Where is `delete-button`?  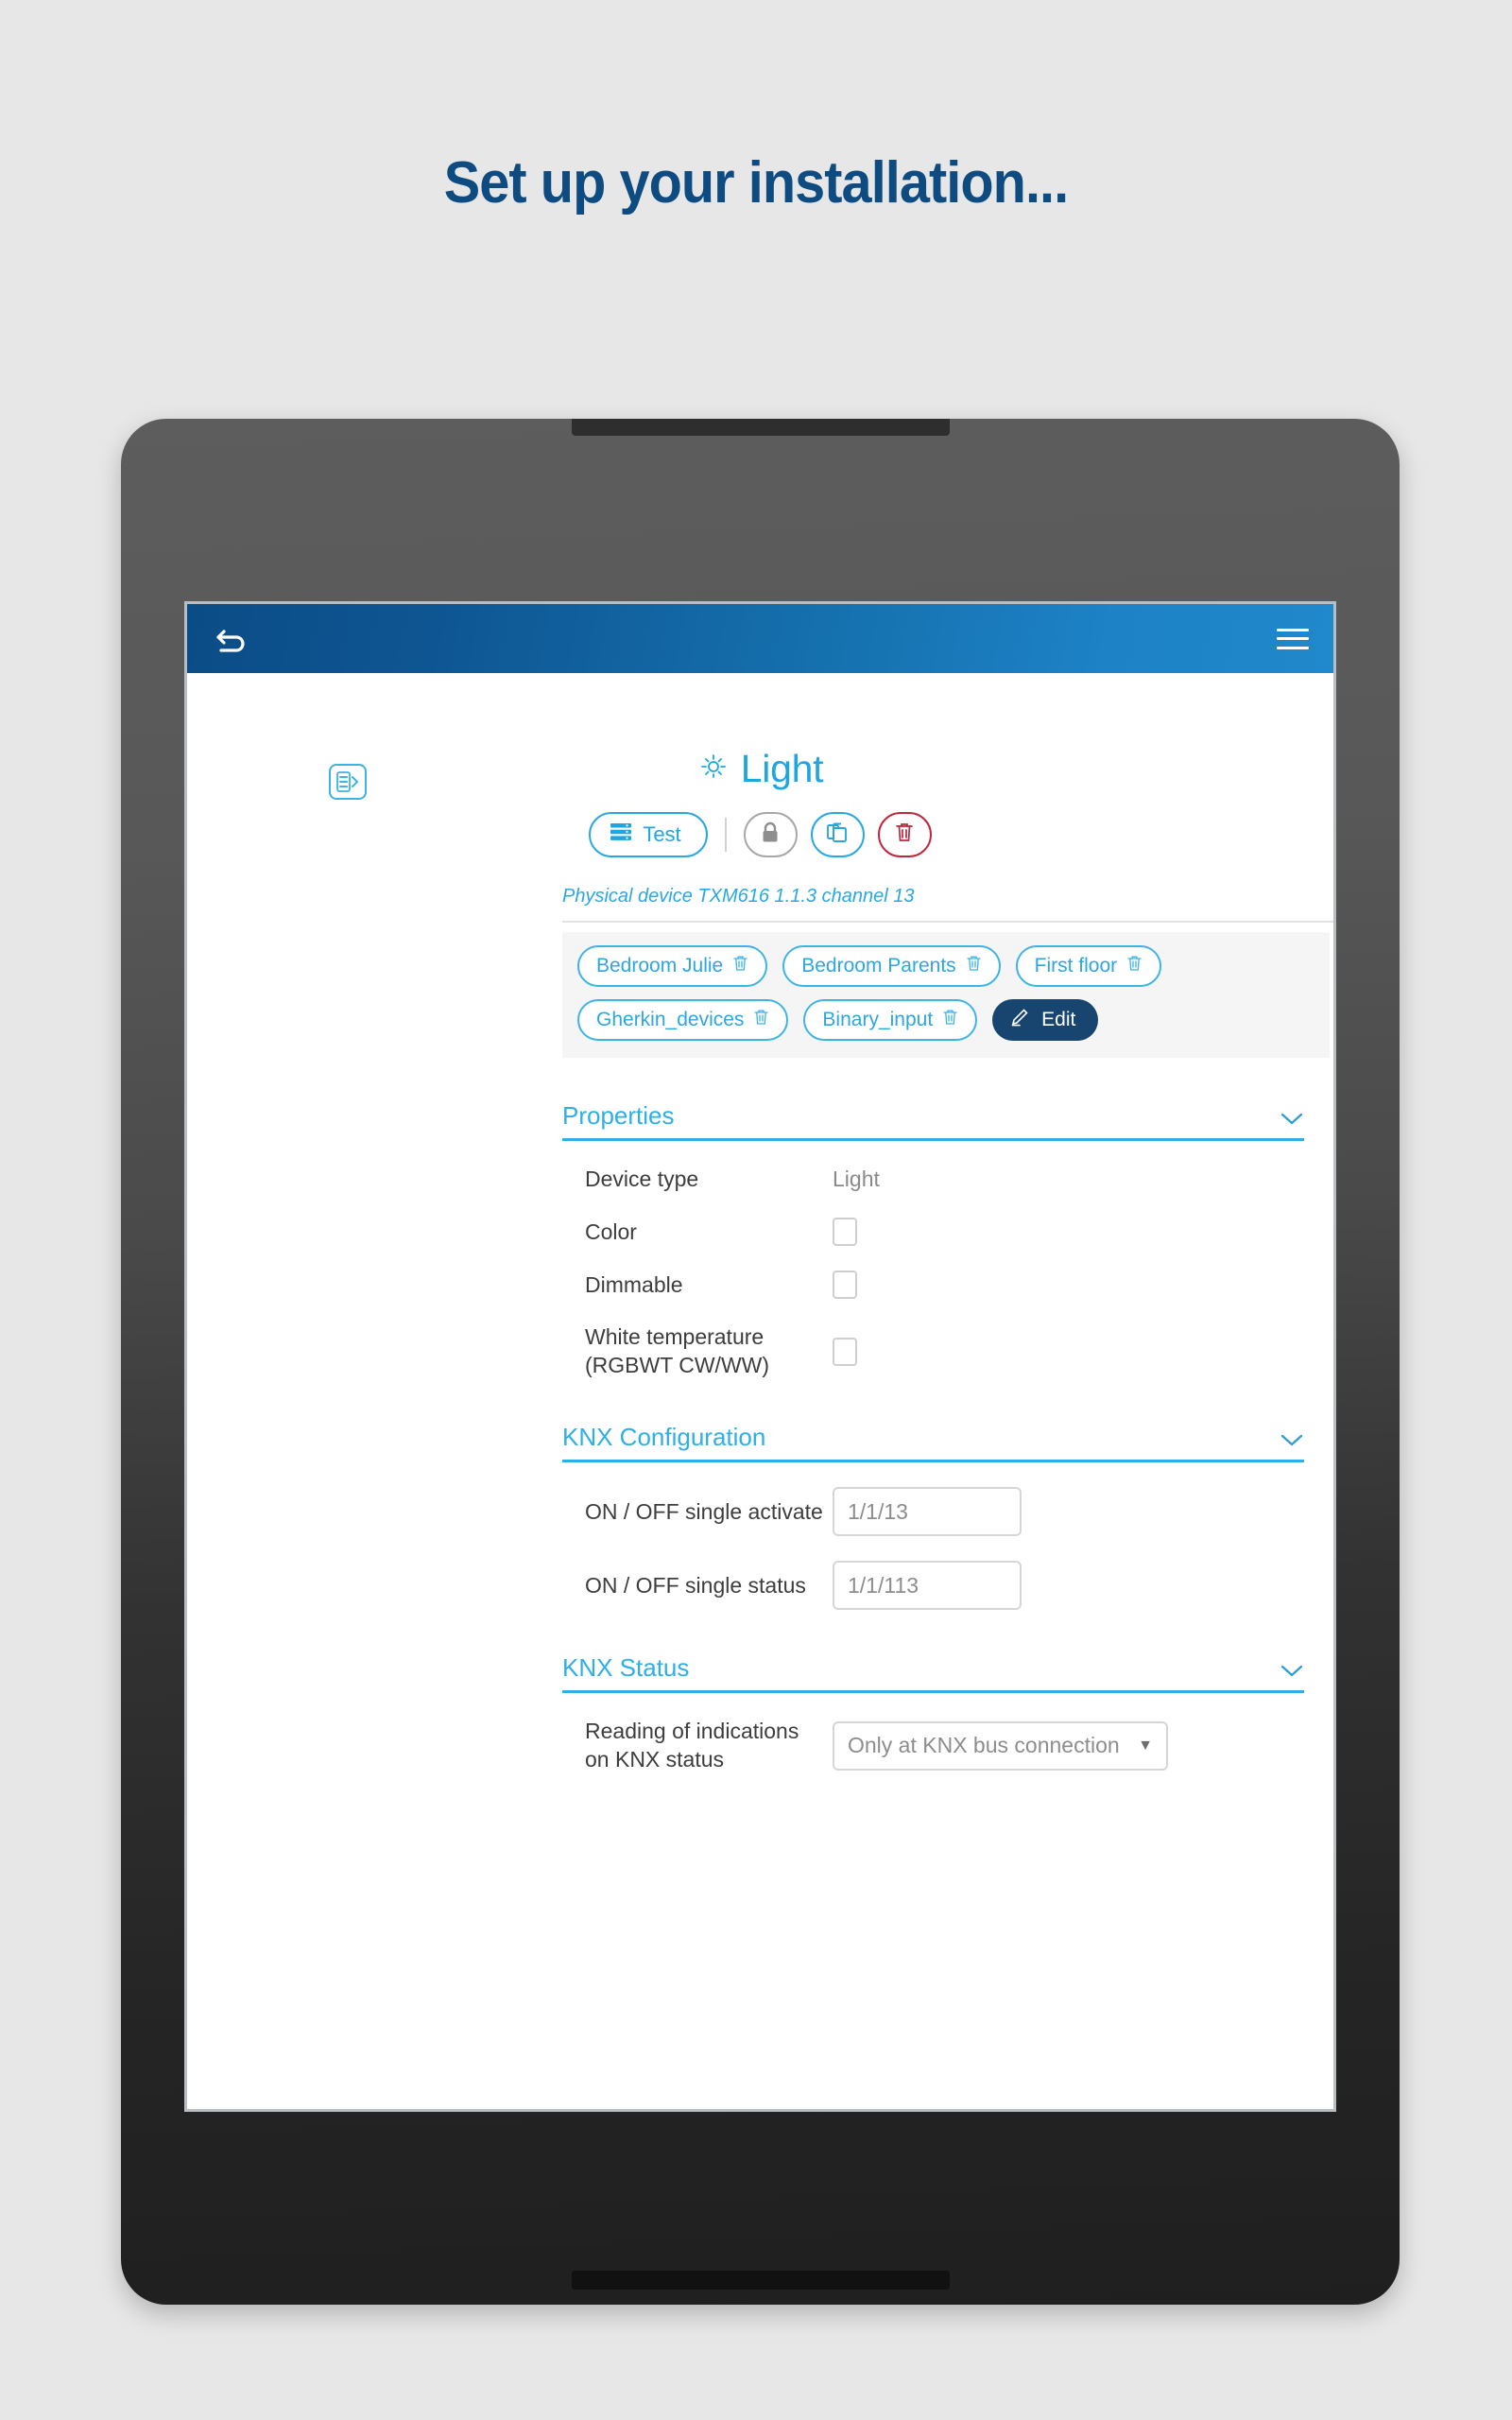 delete-button is located at coordinates (904, 834).